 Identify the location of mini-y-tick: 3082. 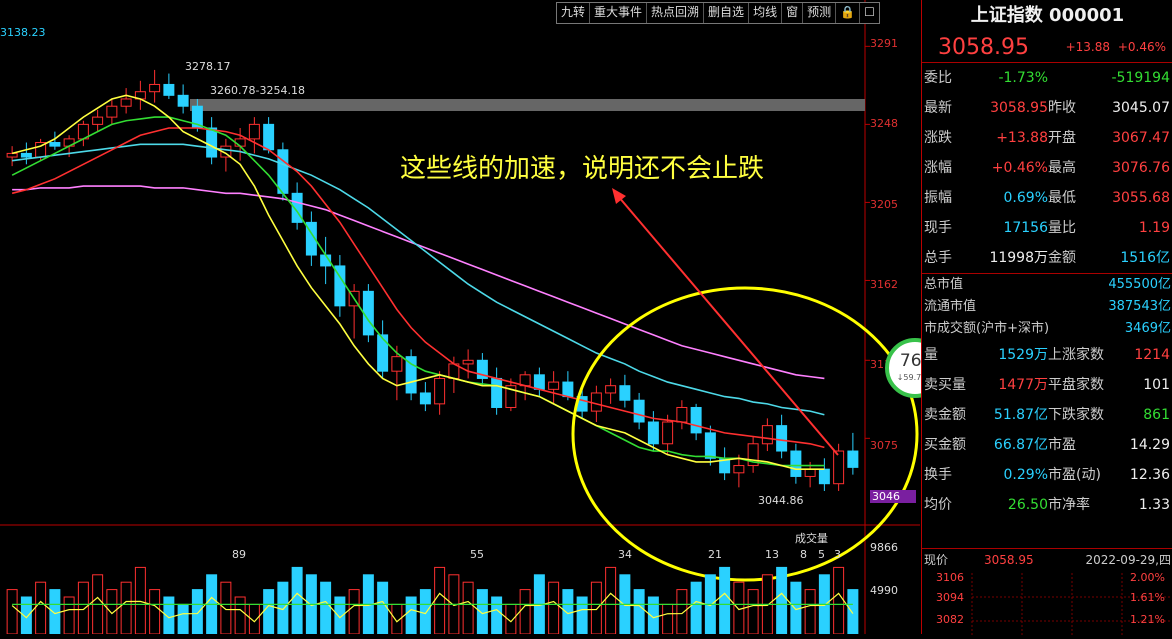
(950, 619).